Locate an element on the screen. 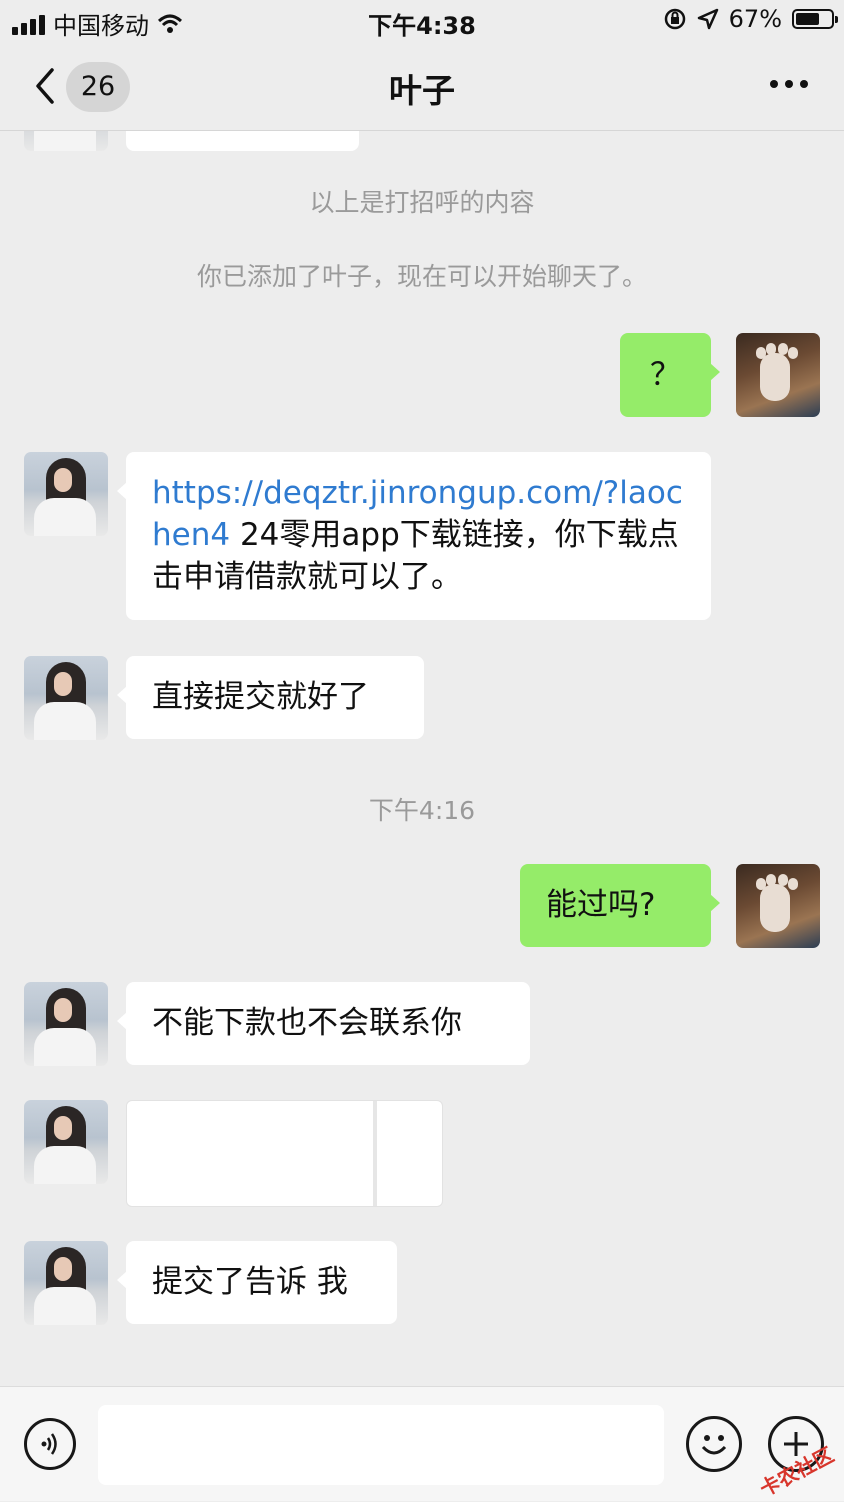 The image size is (844, 1502). message-bubble-received: 不能下款也不会联系你 is located at coordinates (323, 1023).